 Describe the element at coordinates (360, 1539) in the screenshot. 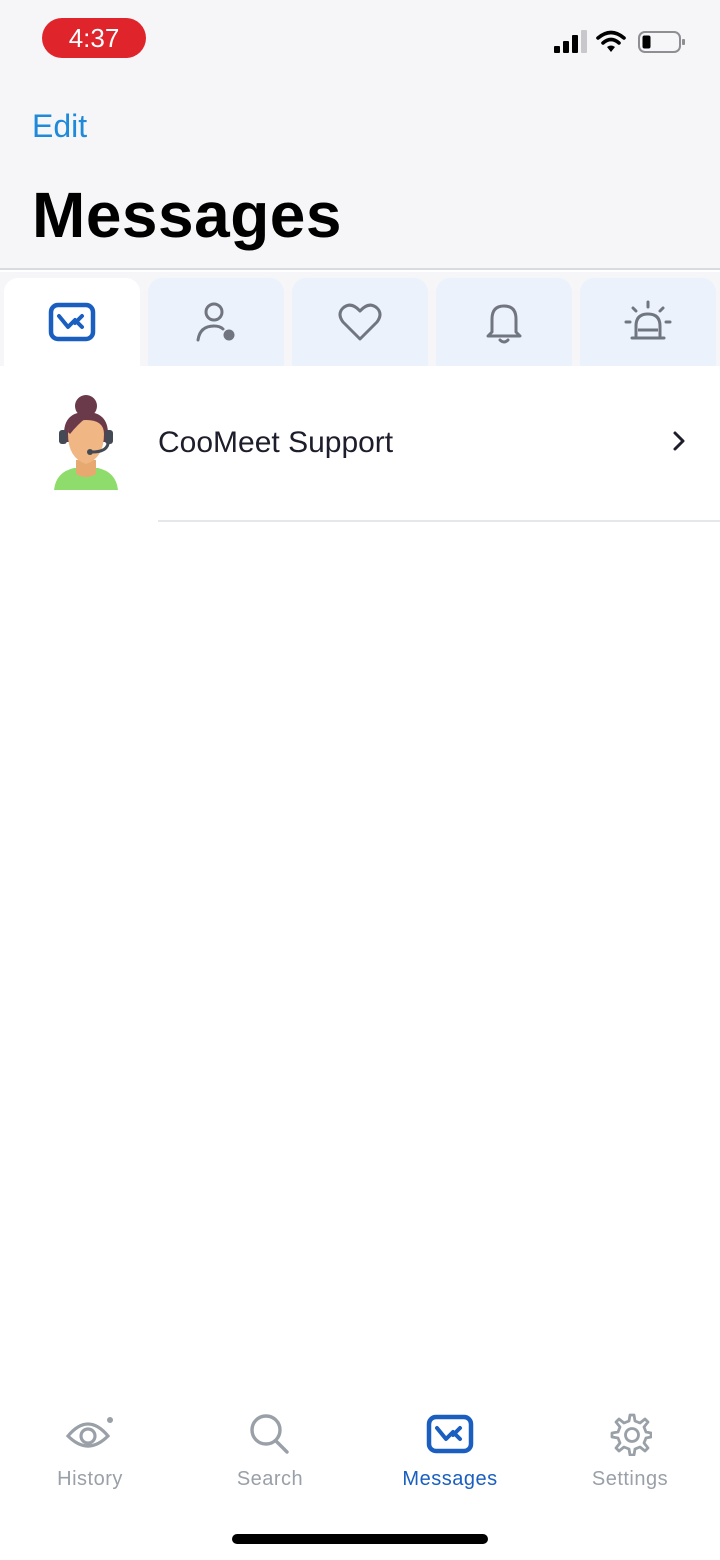

I see `home-indicator` at that location.